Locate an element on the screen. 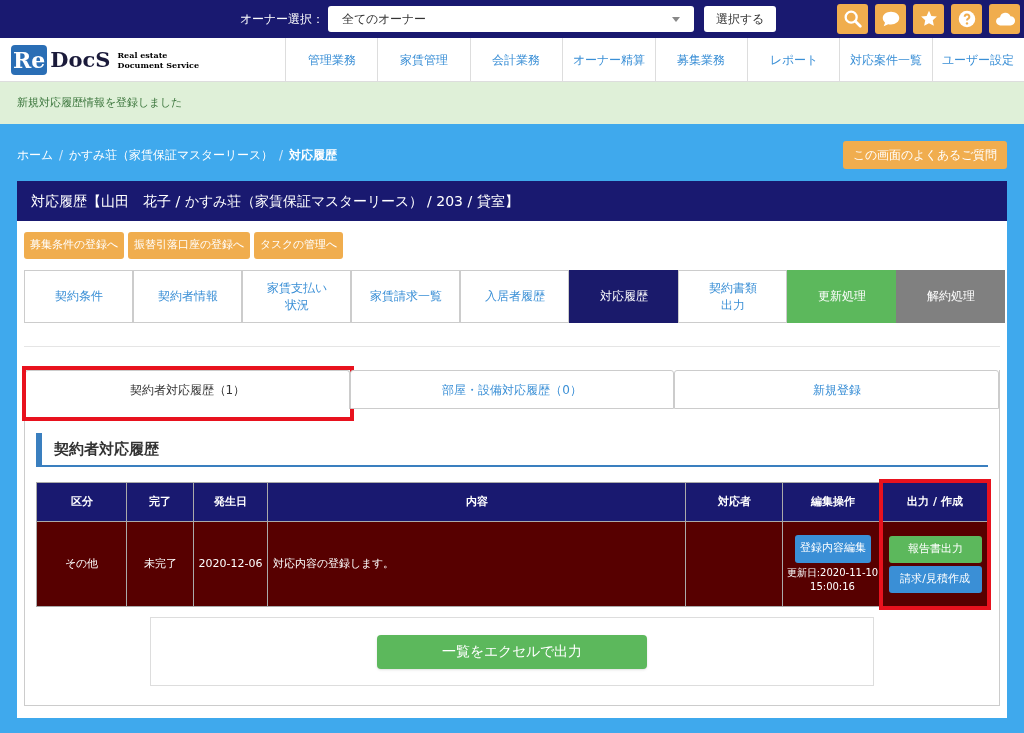  table-cell: その他 is located at coordinates (81, 564).